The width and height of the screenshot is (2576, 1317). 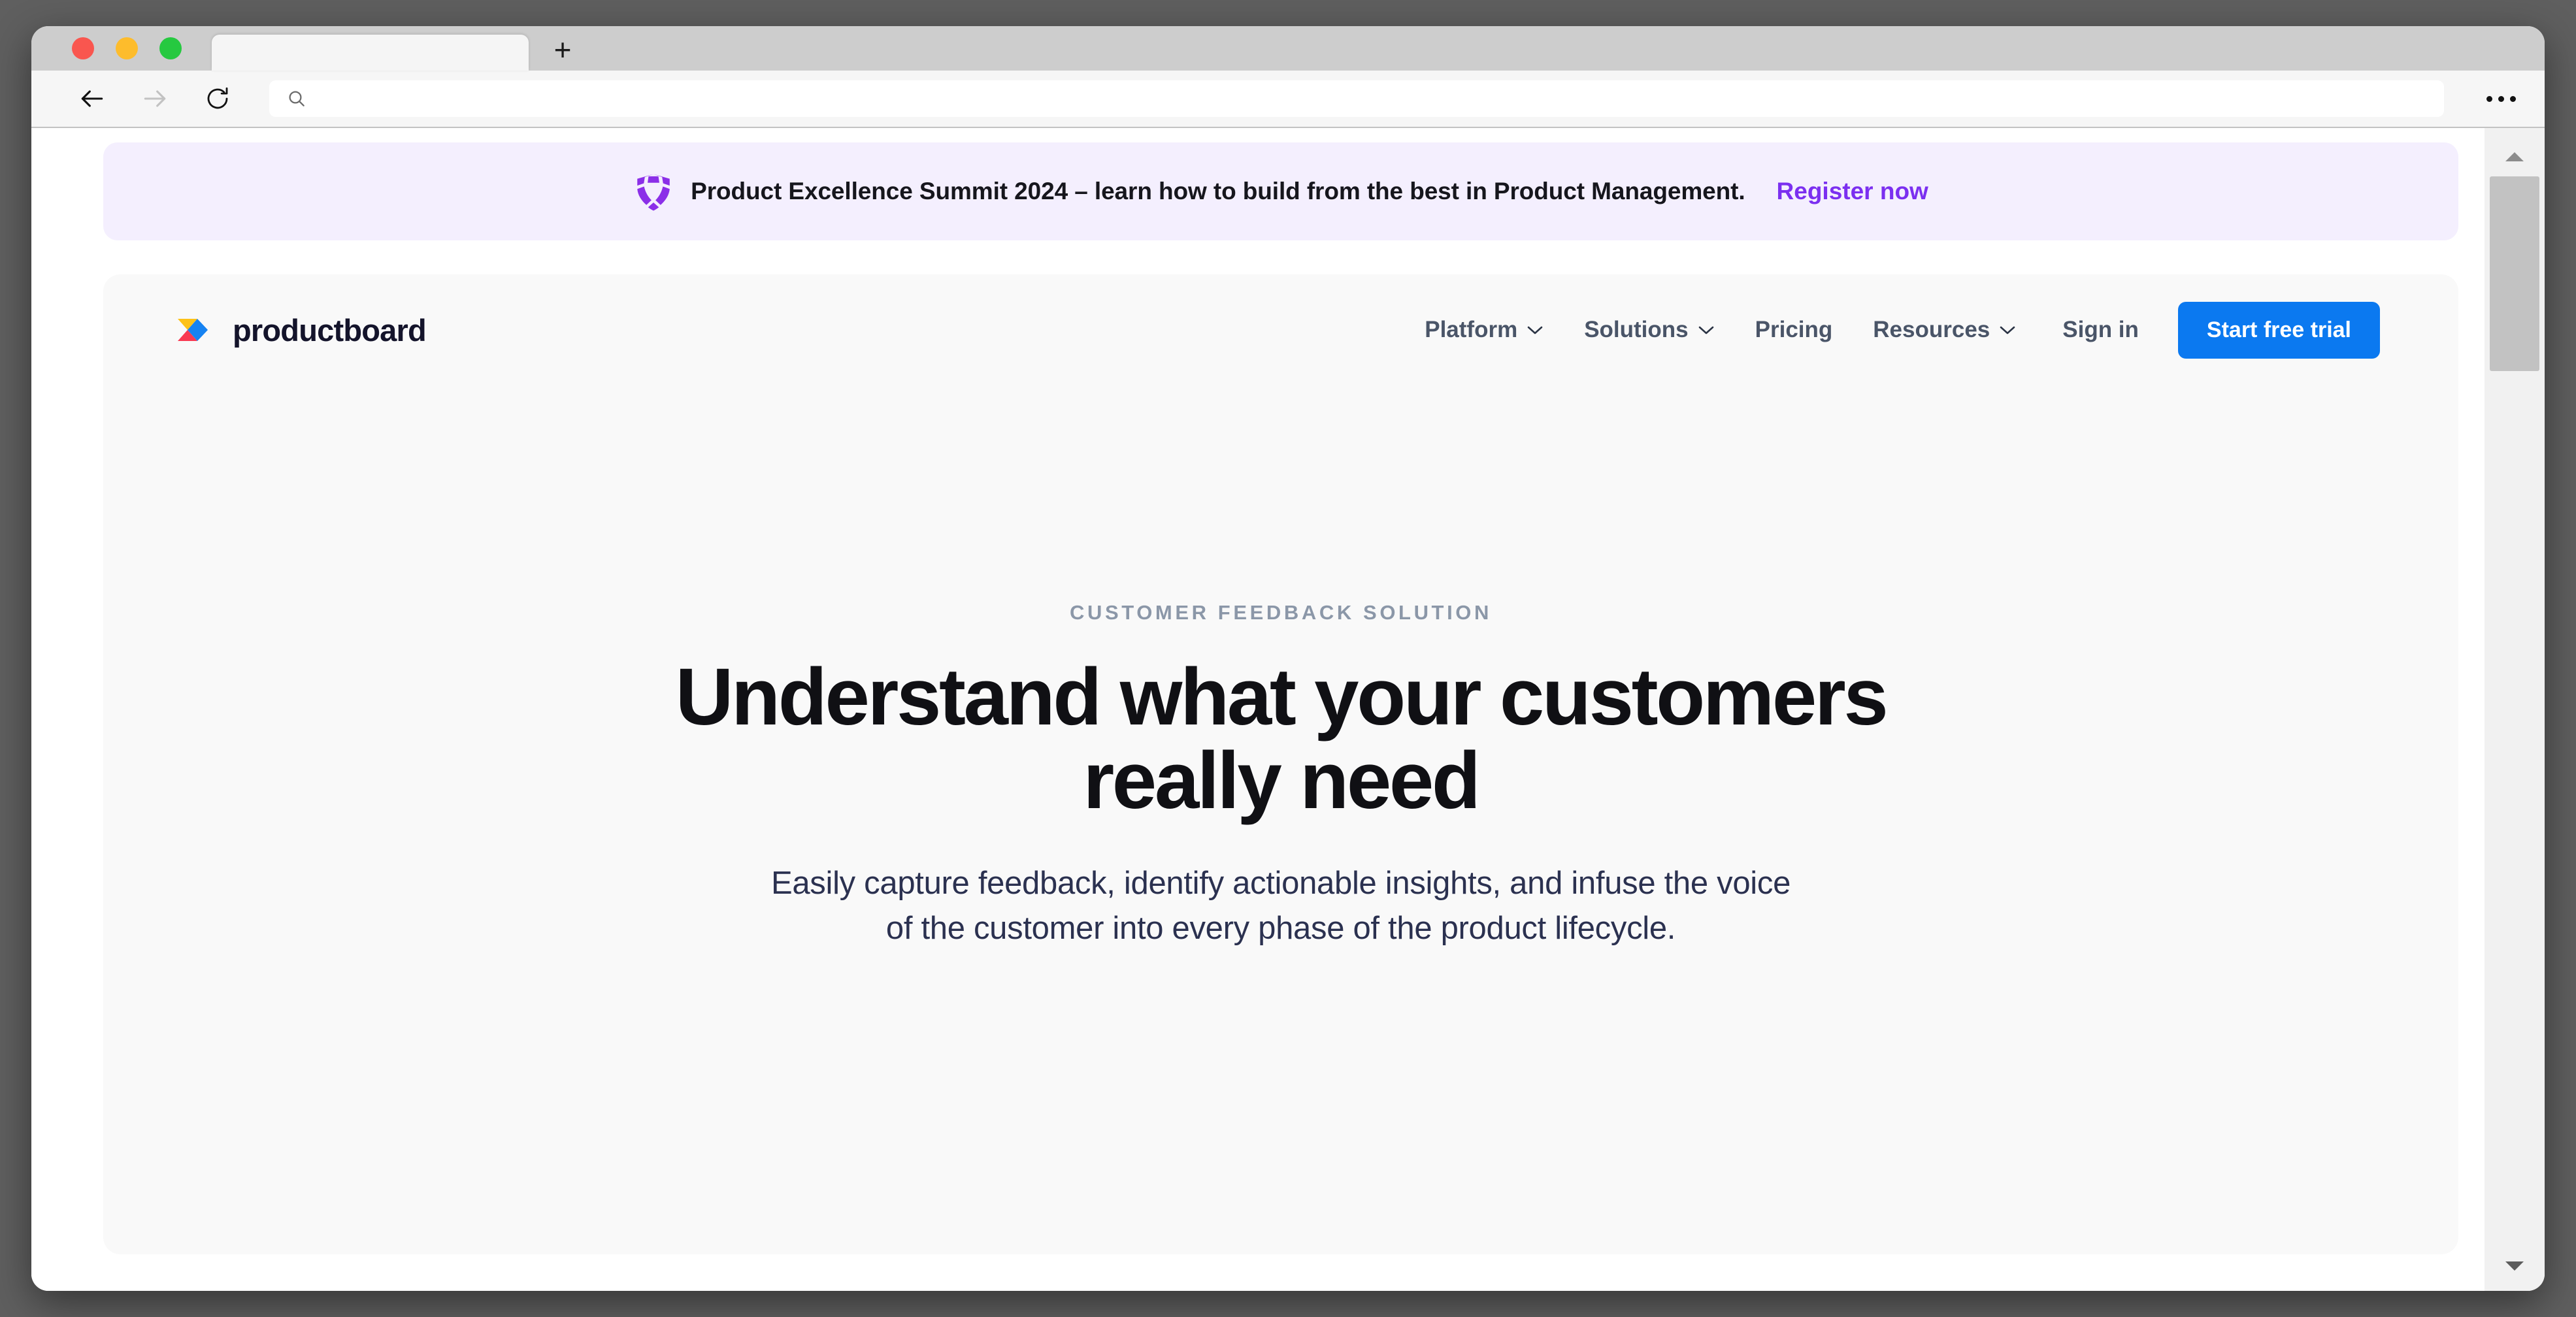 I want to click on maximize-window-button, so click(x=170, y=48).